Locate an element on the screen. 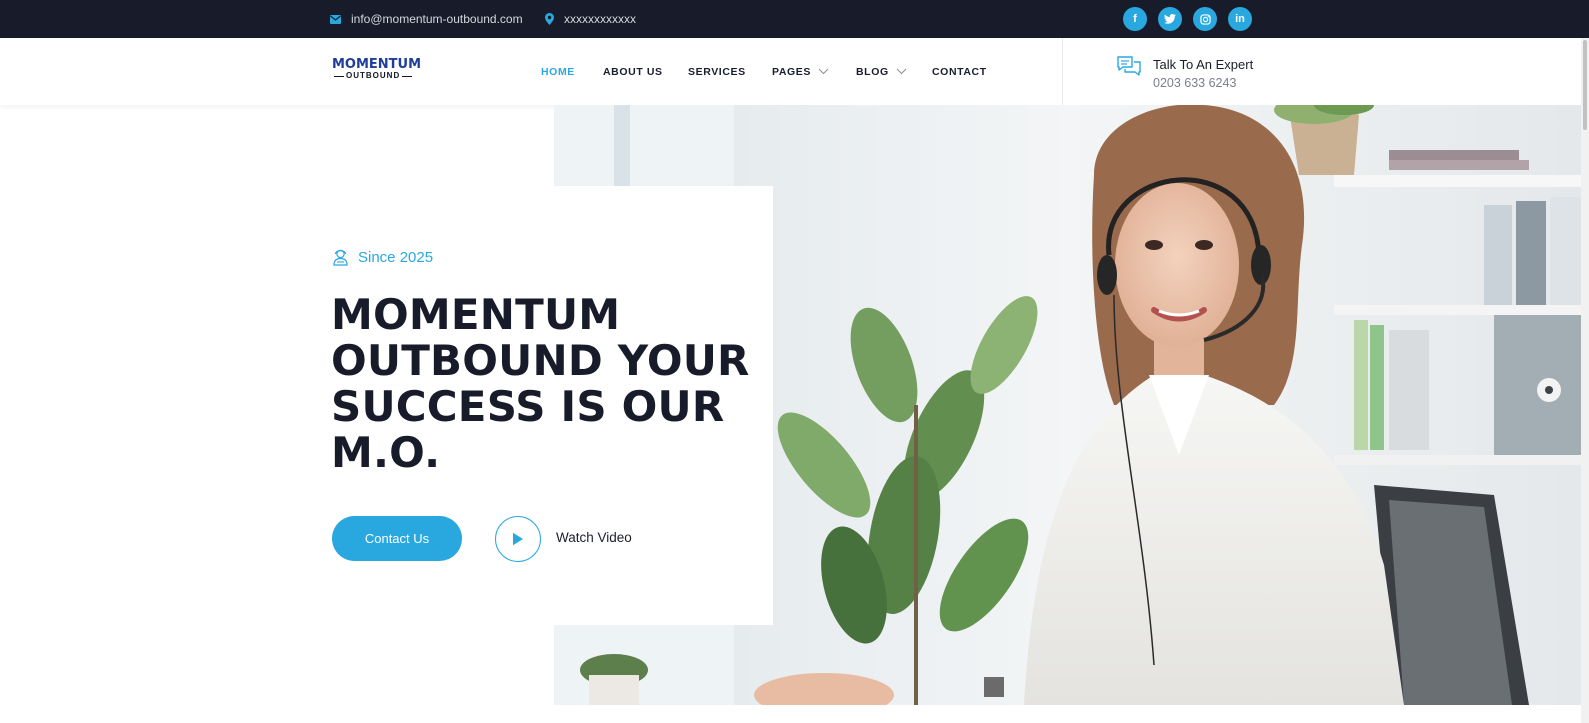 Image resolution: width=1589 pixels, height=723 pixels. expert-title: Talk To An Expert is located at coordinates (1203, 64).